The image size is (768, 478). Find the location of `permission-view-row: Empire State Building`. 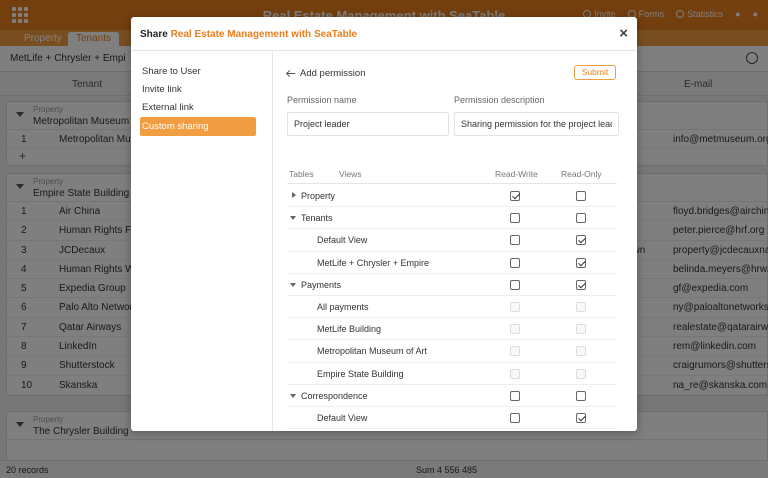

permission-view-row: Empire State Building is located at coordinates (452, 374).